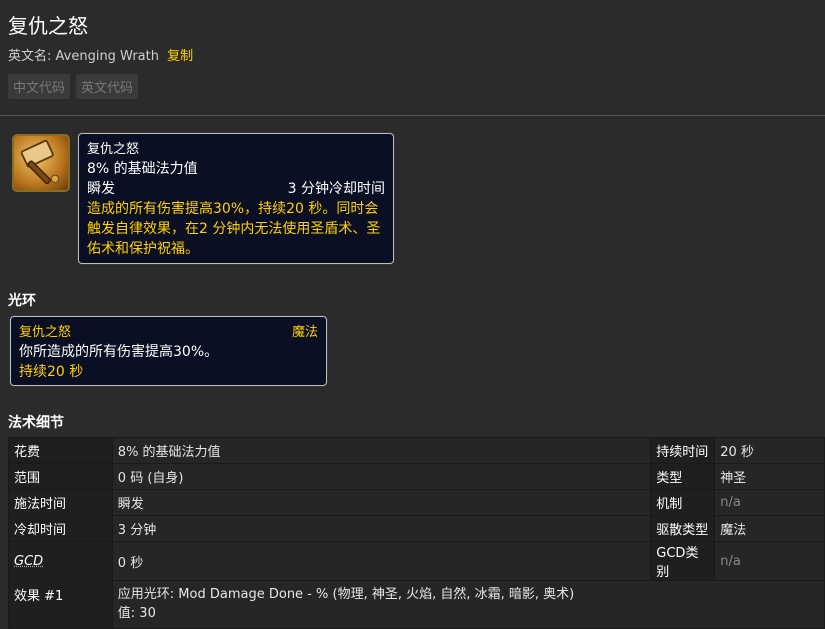 Image resolution: width=825 pixels, height=629 pixels. What do you see at coordinates (168, 333) in the screenshot?
I see `aura-title-row: 复仇之怒 魔法` at bounding box center [168, 333].